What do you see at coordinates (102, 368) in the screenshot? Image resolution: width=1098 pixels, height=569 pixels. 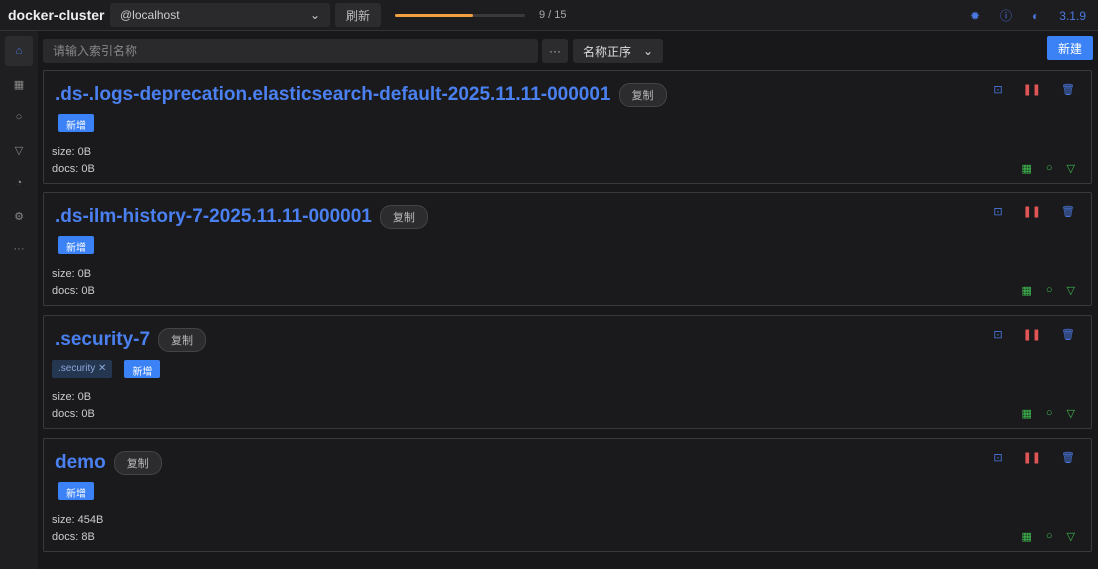 I see `close-icon: ✕` at bounding box center [102, 368].